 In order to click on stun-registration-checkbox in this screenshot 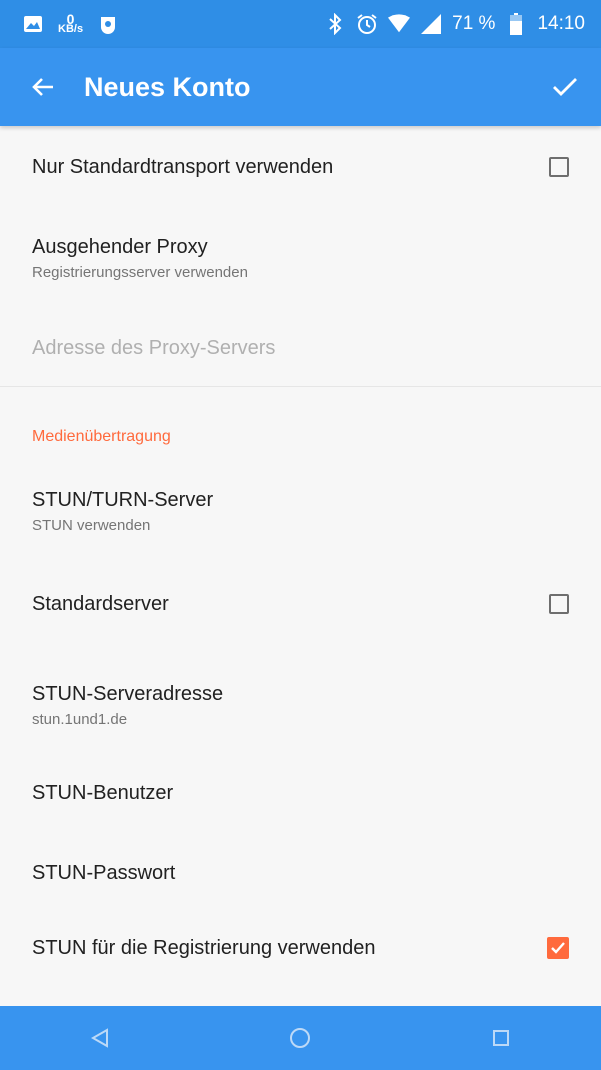, I will do `click(558, 948)`.